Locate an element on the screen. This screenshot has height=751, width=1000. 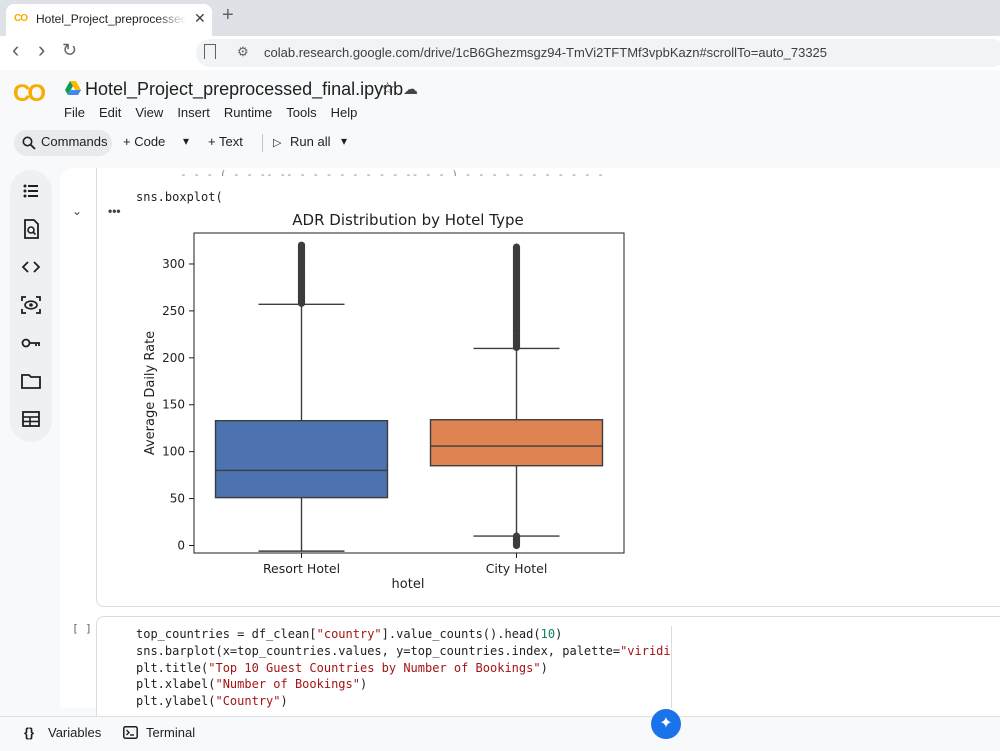
code-line: plt.ylabel("Country") is located at coordinates (403, 700).